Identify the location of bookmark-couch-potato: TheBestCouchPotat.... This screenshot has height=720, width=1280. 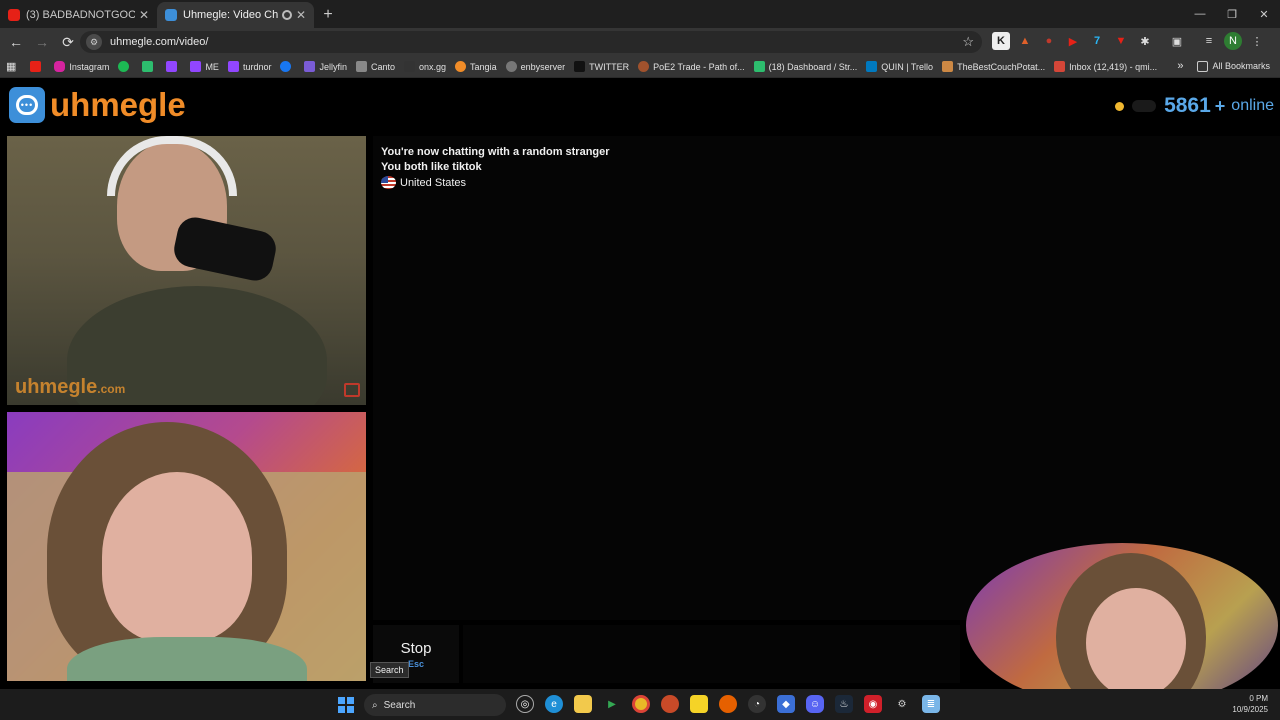
(993, 66).